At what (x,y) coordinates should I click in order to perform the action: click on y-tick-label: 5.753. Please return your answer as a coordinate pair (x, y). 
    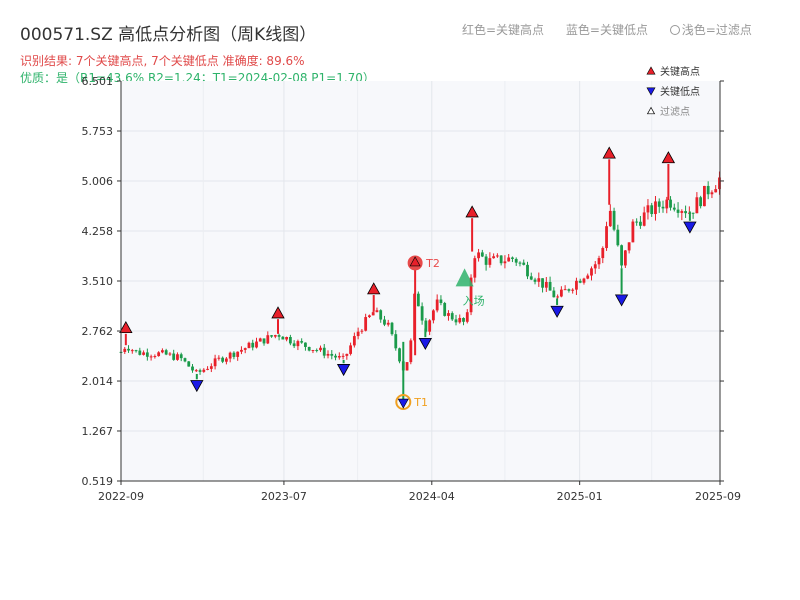
    Looking at the image, I should click on (98, 131).